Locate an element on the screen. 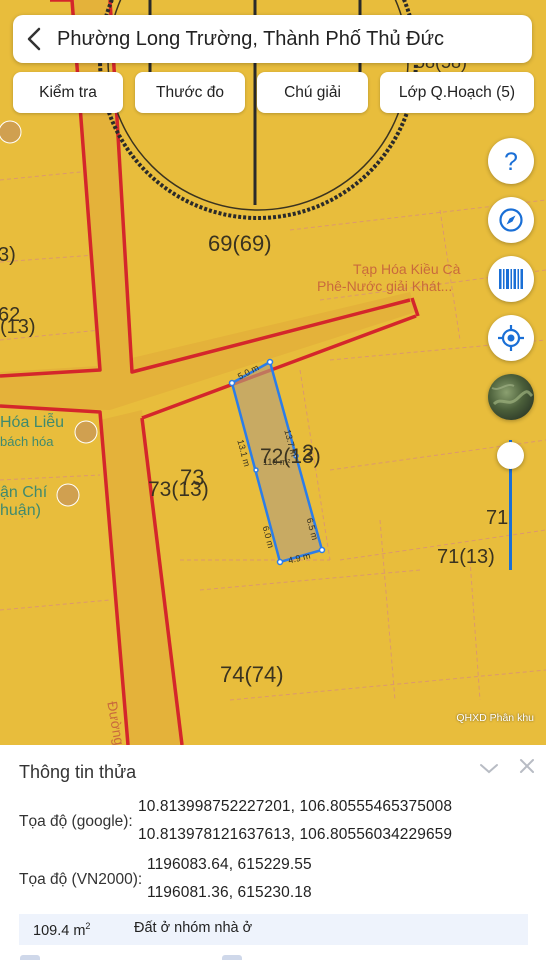  page-title: Phường Long Trường, Thành Phố Thủ Đức is located at coordinates (250, 38).